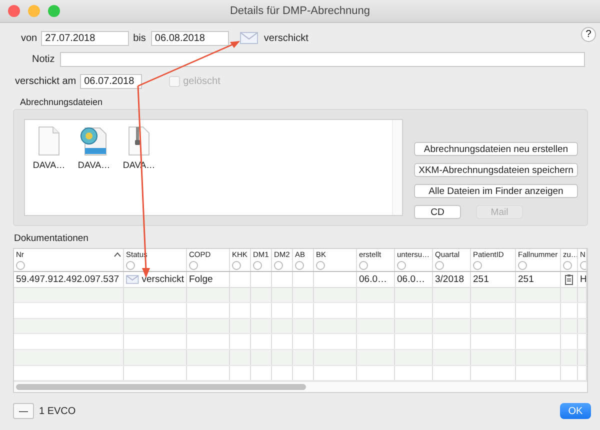  I want to click on sort-caret-icon, so click(117, 254).